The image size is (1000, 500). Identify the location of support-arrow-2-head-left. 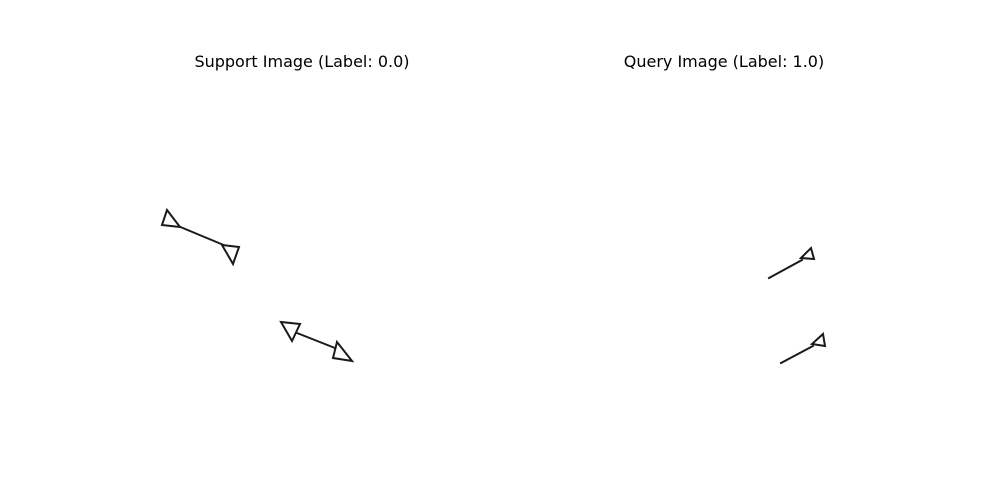
(290, 332).